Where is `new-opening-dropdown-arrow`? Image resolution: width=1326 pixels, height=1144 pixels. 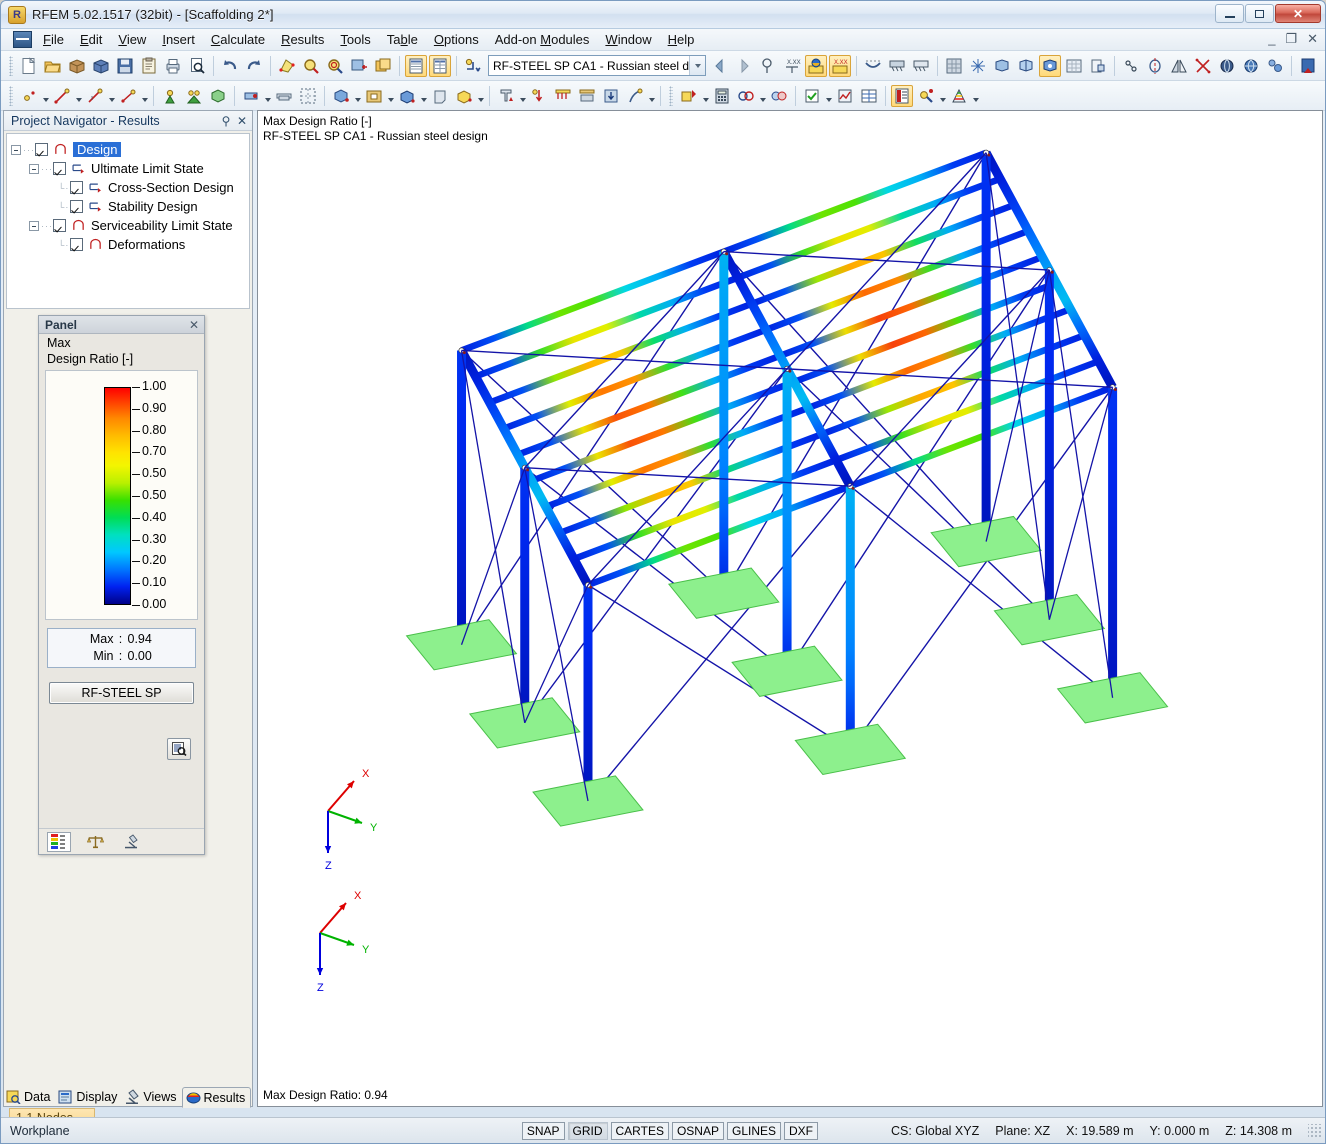
new-opening-dropdown-arrow is located at coordinates (390, 96).